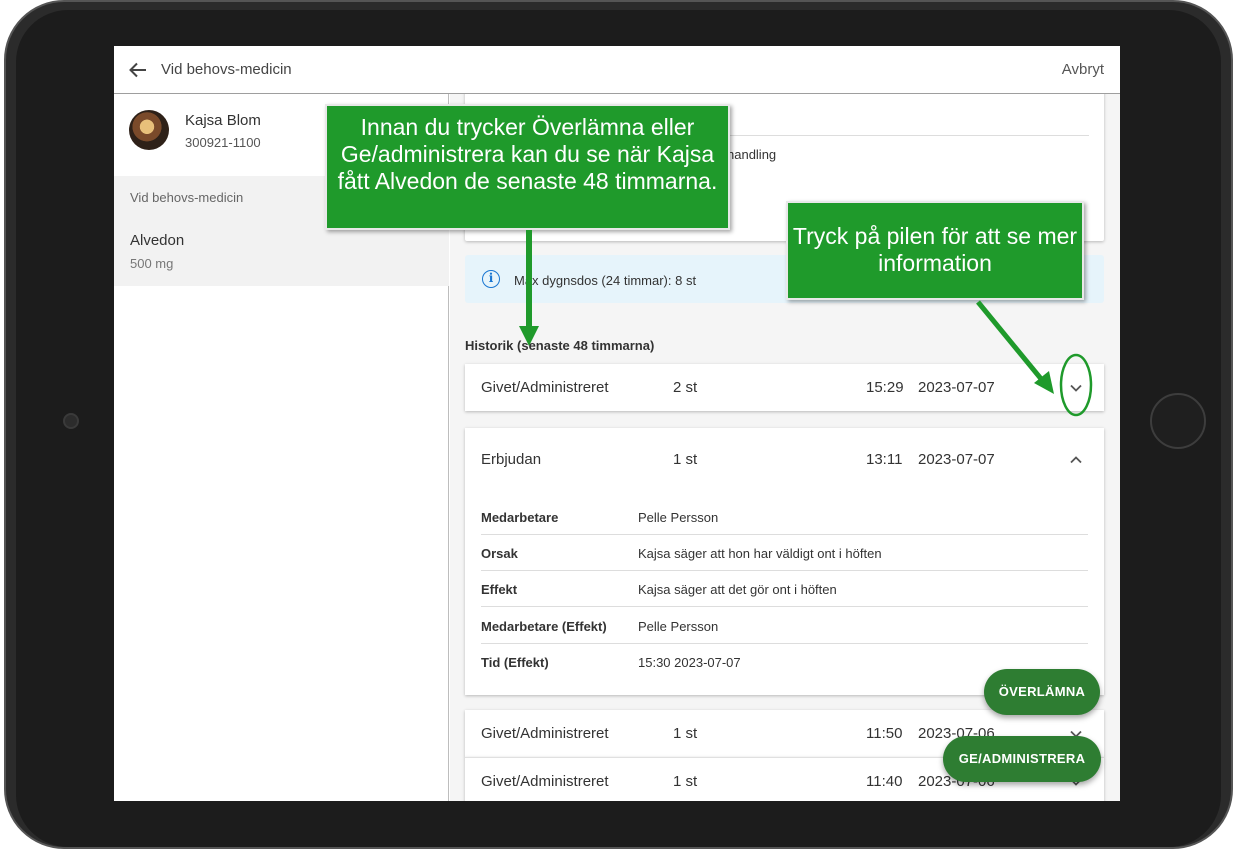 The image size is (1237, 849). What do you see at coordinates (149, 130) in the screenshot?
I see `avatar` at bounding box center [149, 130].